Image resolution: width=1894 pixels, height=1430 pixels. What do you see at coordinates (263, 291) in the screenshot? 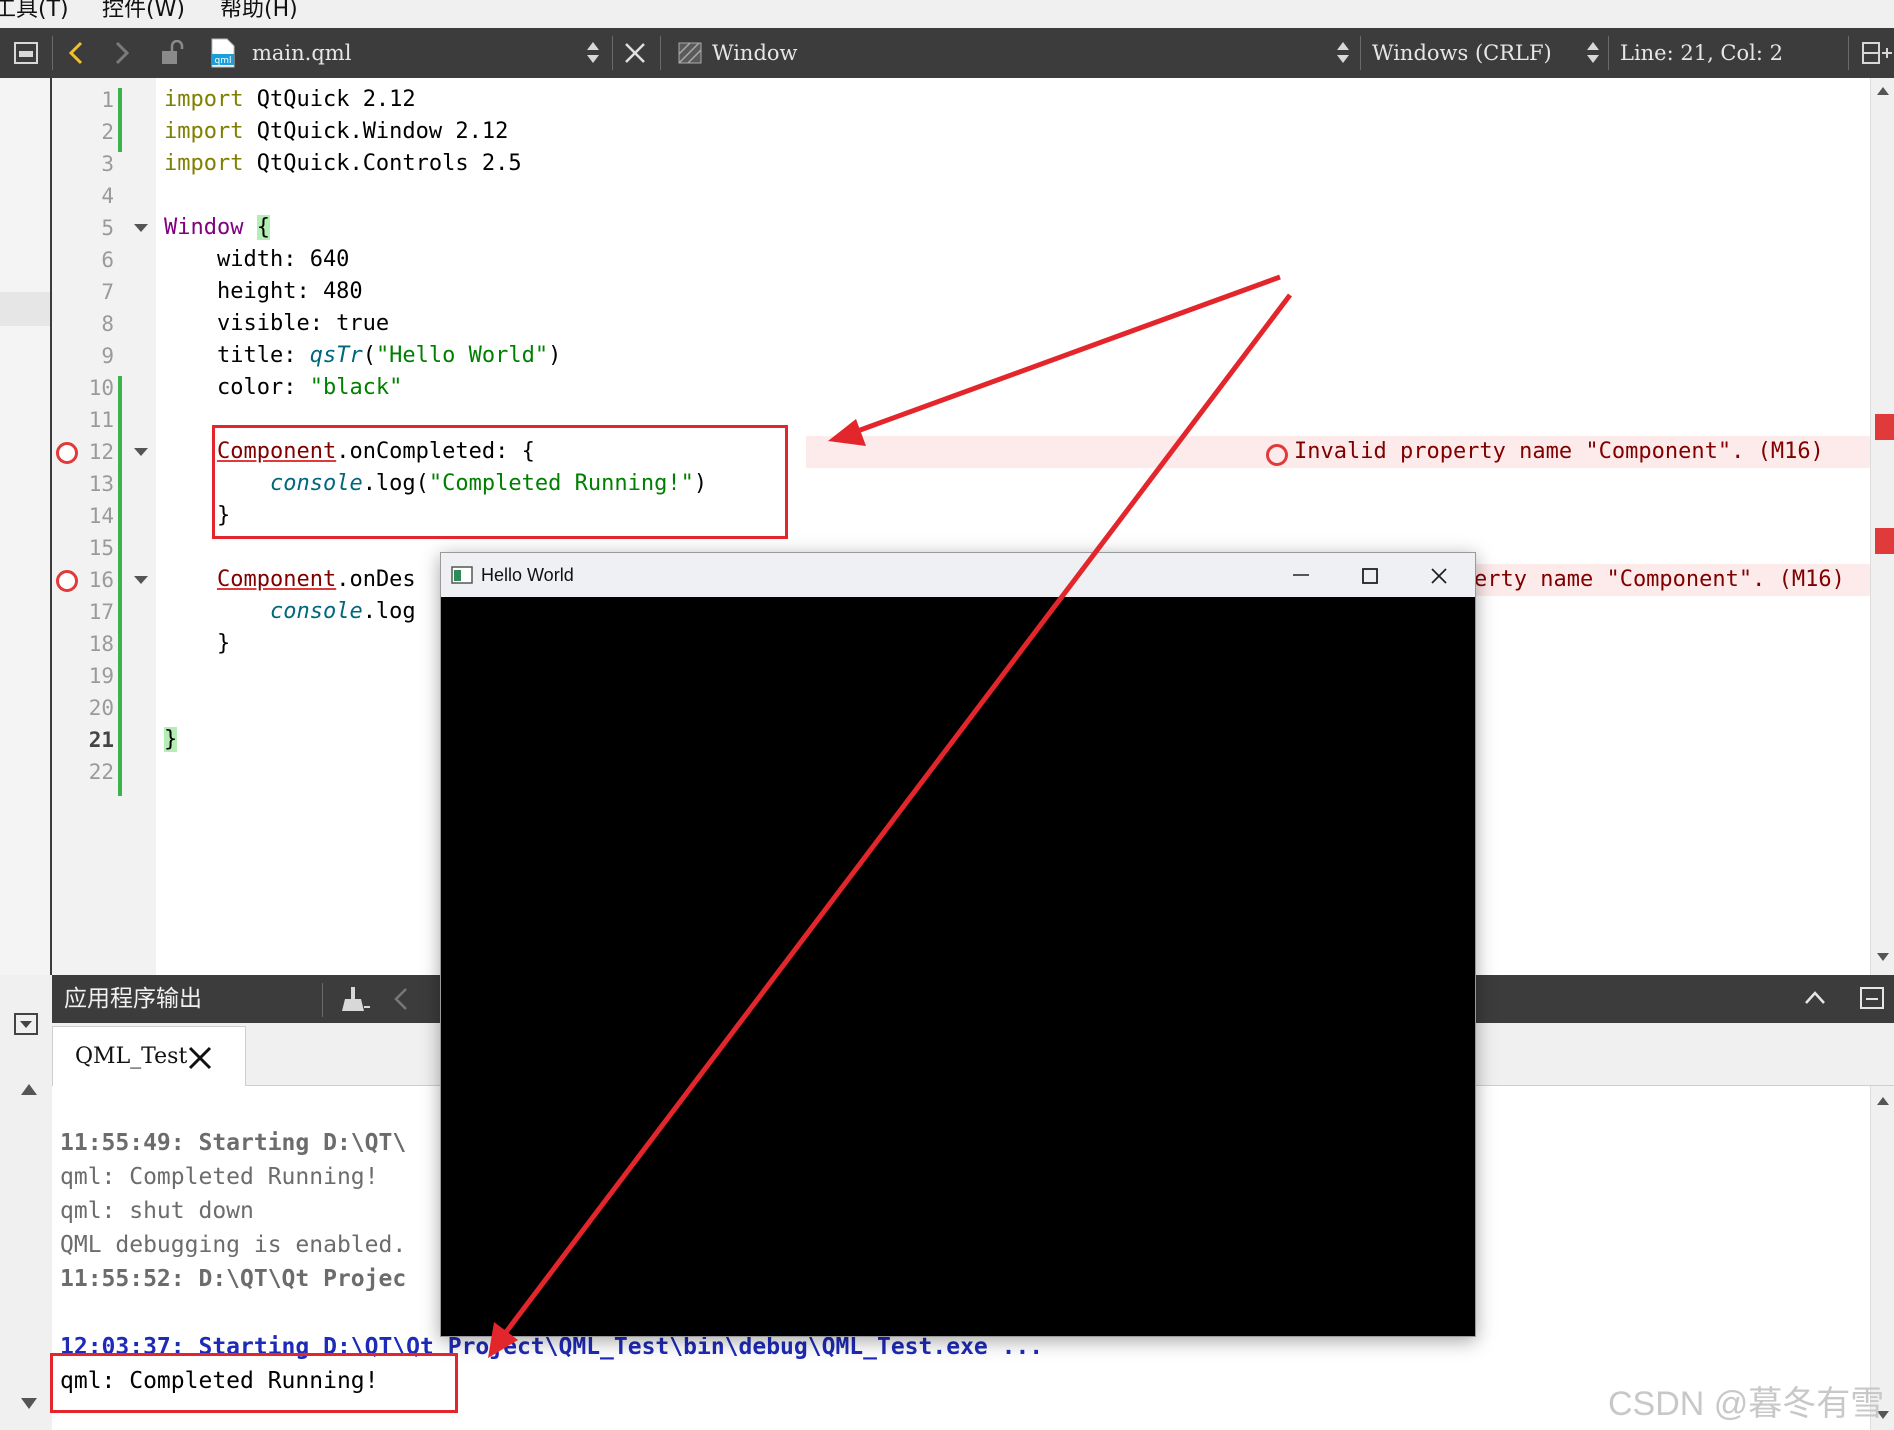
I see `code-line-7: height: 480` at bounding box center [263, 291].